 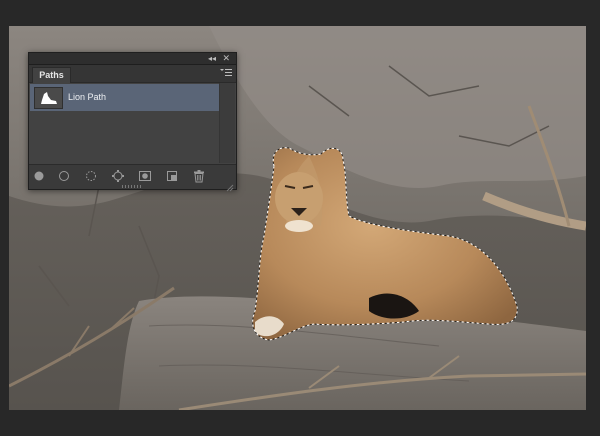 I want to click on panel-scrollbar, so click(x=227, y=123).